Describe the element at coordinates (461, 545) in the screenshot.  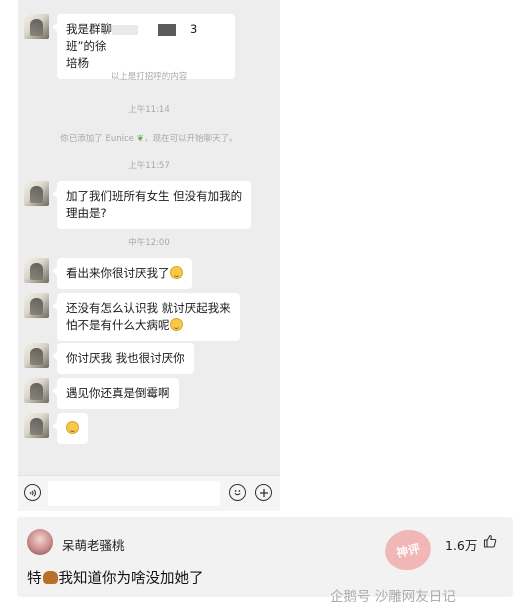
I see `like-count: 1.6万` at that location.